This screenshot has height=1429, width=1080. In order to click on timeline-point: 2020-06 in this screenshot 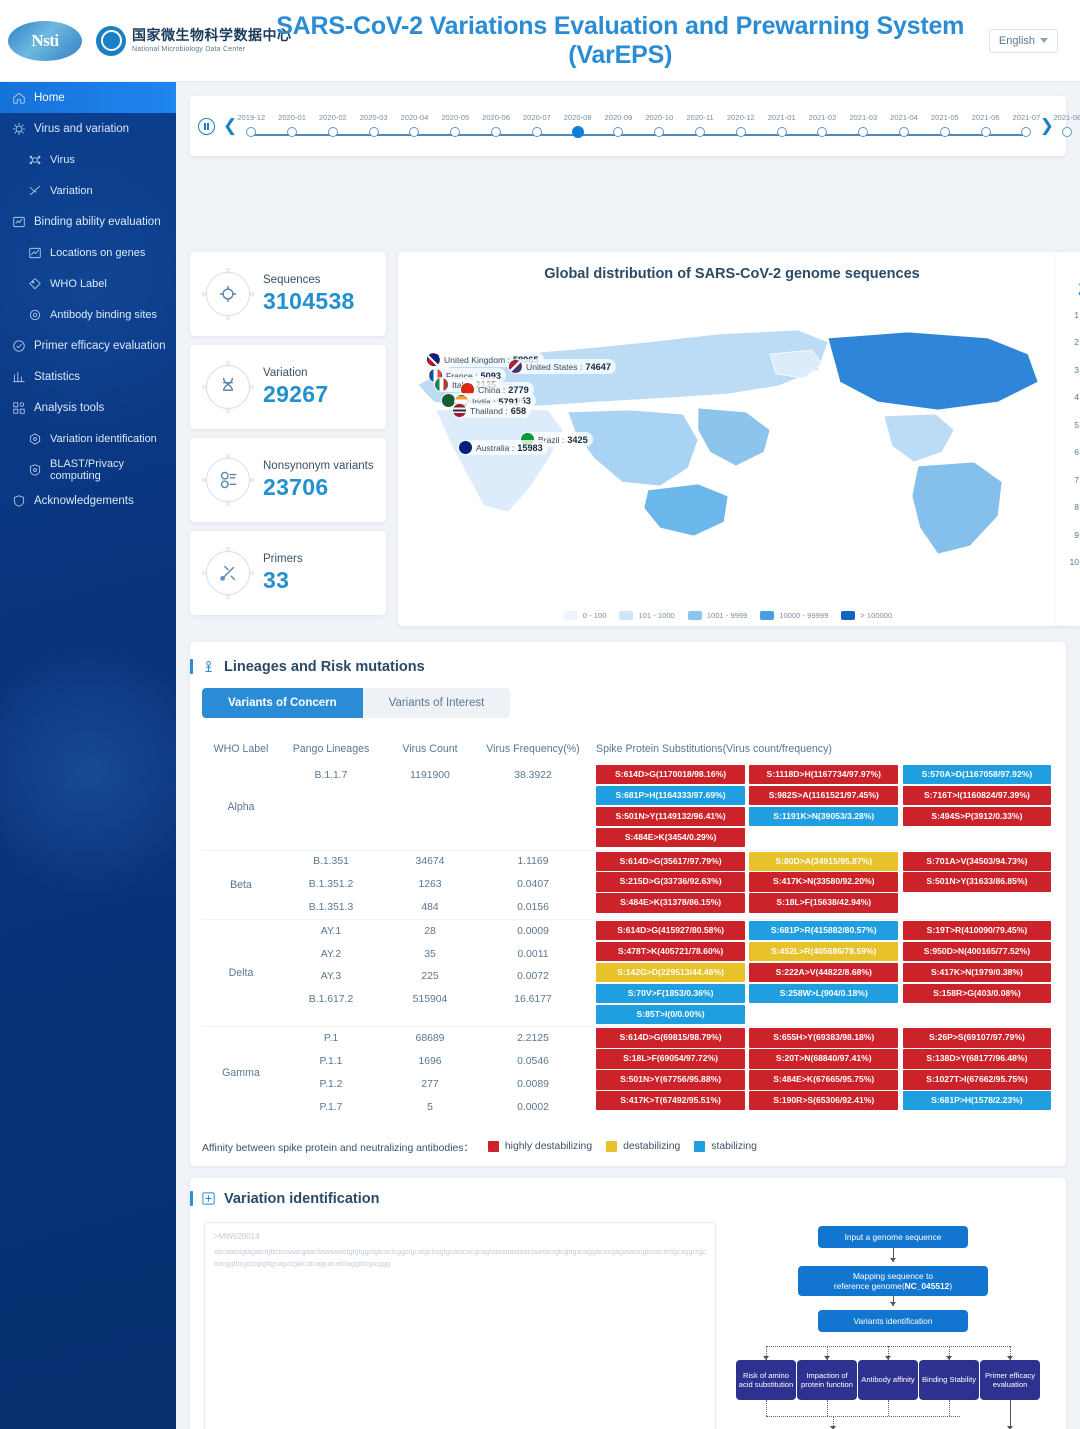, I will do `click(496, 125)`.